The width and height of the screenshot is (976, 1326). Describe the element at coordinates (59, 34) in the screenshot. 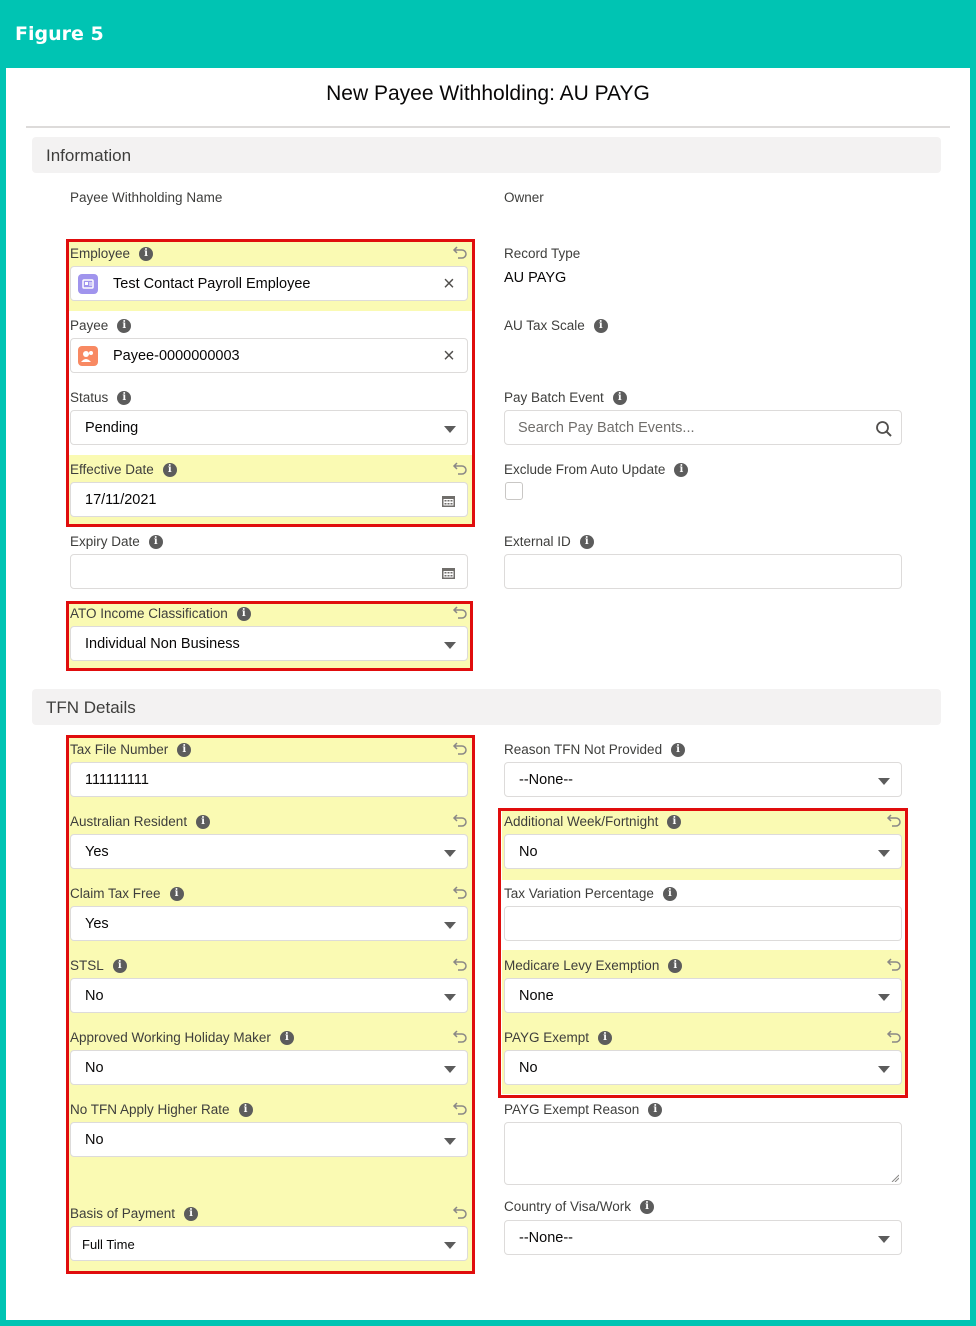

I see `figure-title: Figure 5` at that location.